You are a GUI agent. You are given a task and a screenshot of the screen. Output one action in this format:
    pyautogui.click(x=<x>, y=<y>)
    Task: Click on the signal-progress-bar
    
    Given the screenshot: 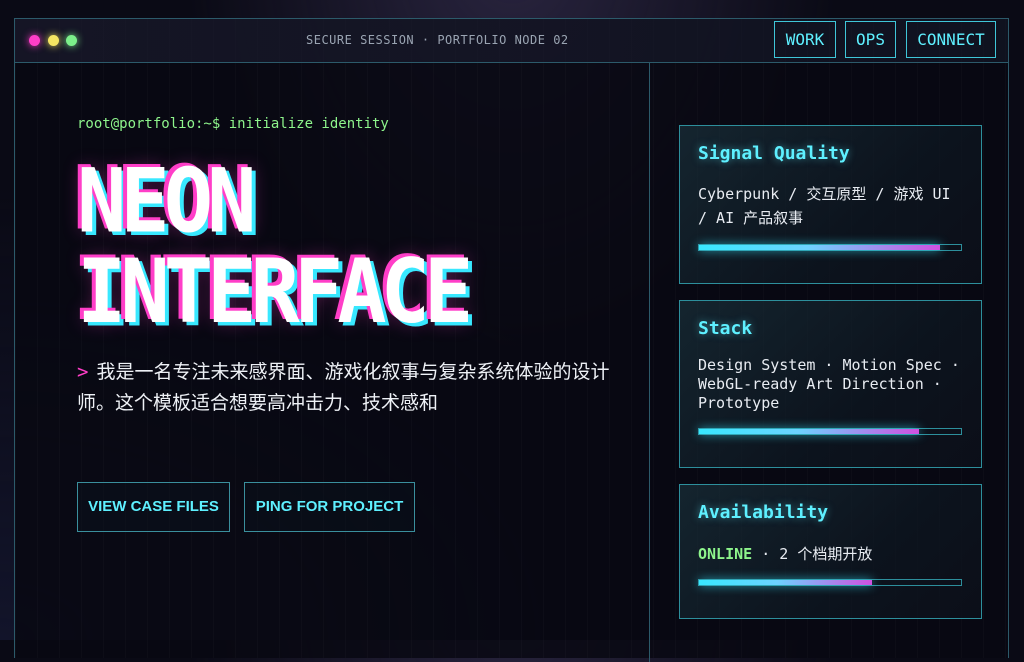 What is the action you would take?
    pyautogui.click(x=830, y=247)
    